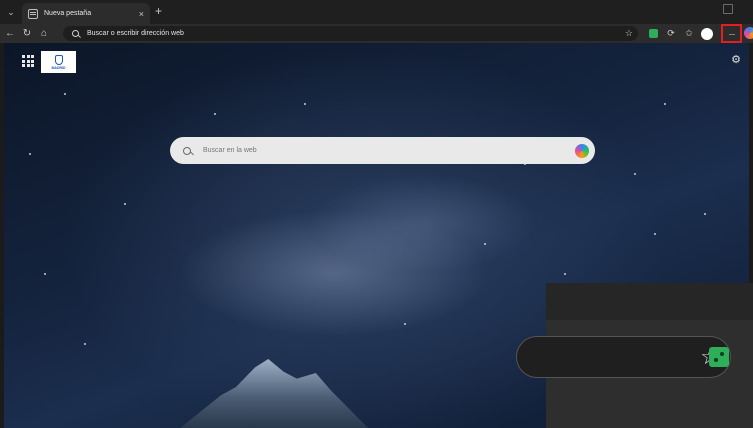 The width and height of the screenshot is (753, 428). I want to click on tab-new-tab: Nueva pestaña ×, so click(86, 13).